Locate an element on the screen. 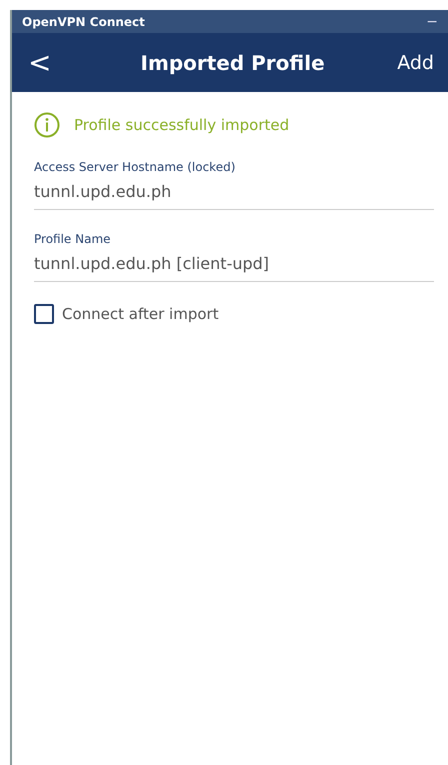  add-button: Add is located at coordinates (415, 63).